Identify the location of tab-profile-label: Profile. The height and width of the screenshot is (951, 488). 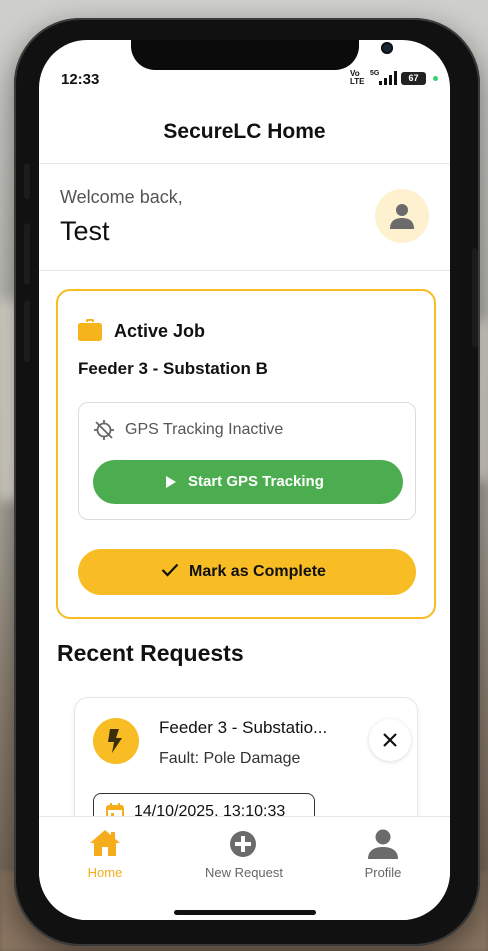
(383, 872).